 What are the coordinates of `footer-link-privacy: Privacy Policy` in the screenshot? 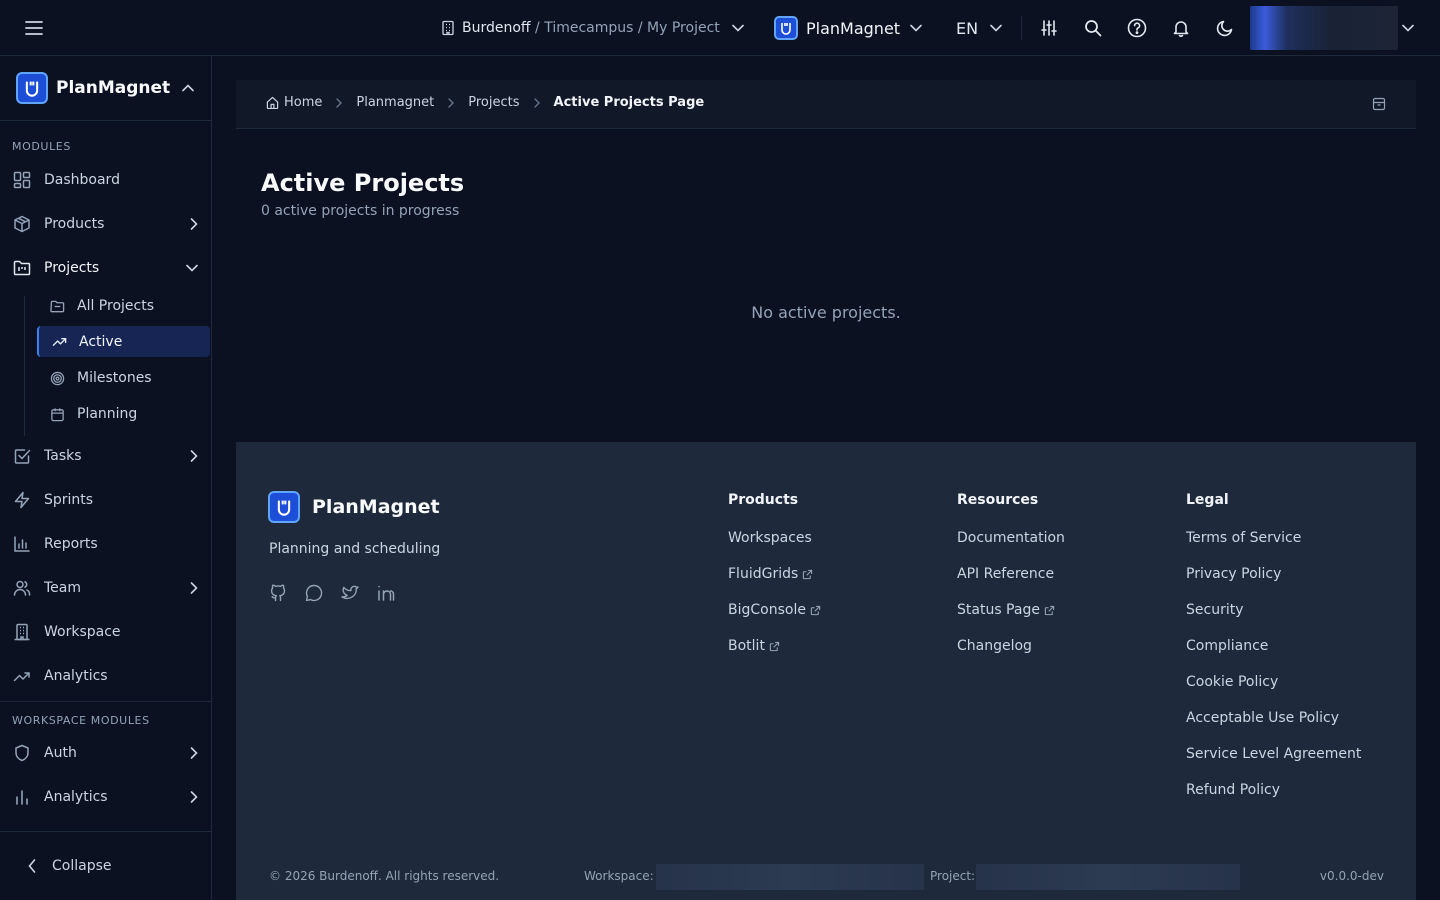 It's located at (1273, 574).